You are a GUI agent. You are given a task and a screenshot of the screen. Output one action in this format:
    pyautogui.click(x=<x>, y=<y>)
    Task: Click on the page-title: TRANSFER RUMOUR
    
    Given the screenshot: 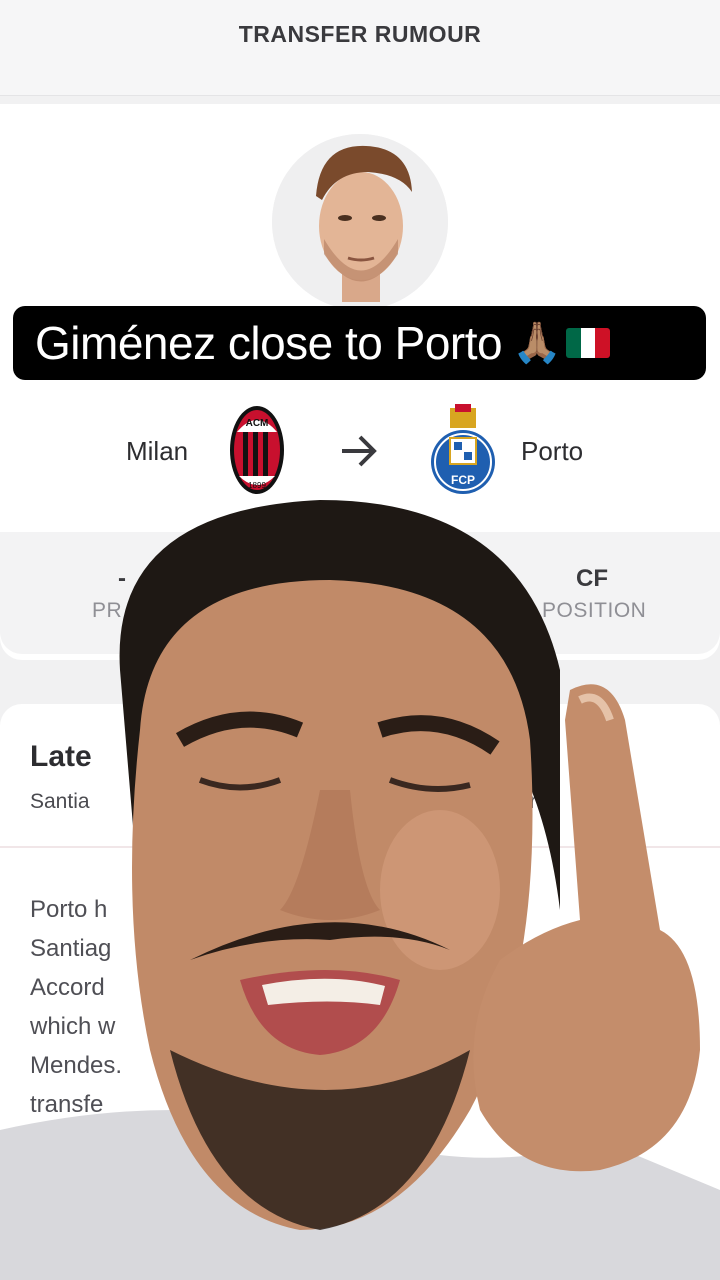 What is the action you would take?
    pyautogui.click(x=360, y=34)
    